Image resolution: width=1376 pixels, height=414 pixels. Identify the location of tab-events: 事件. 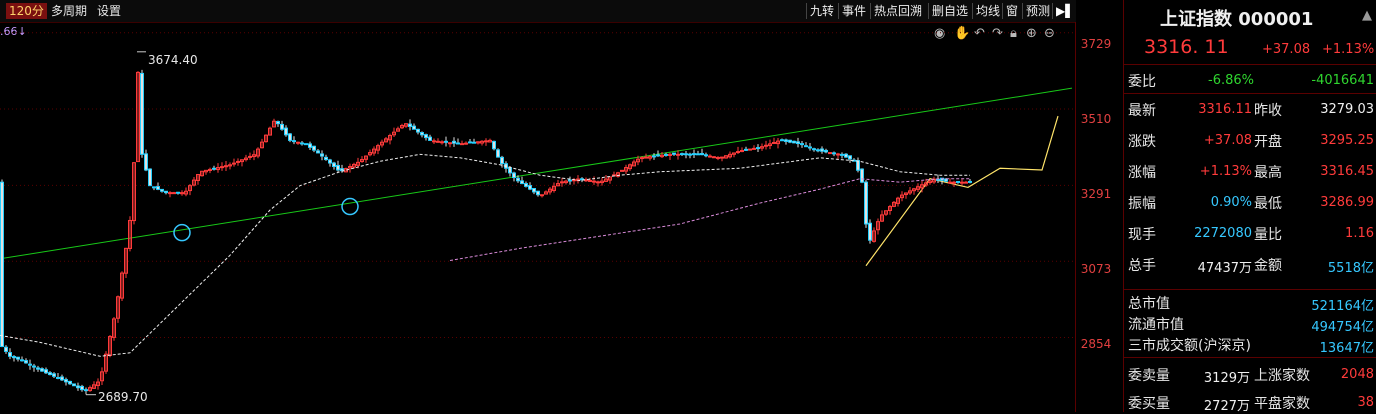
(853, 11).